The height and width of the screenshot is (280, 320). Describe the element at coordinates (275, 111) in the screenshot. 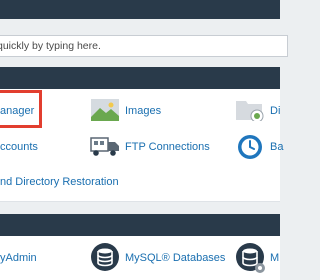

I see `directory-privacy-link: Di` at that location.